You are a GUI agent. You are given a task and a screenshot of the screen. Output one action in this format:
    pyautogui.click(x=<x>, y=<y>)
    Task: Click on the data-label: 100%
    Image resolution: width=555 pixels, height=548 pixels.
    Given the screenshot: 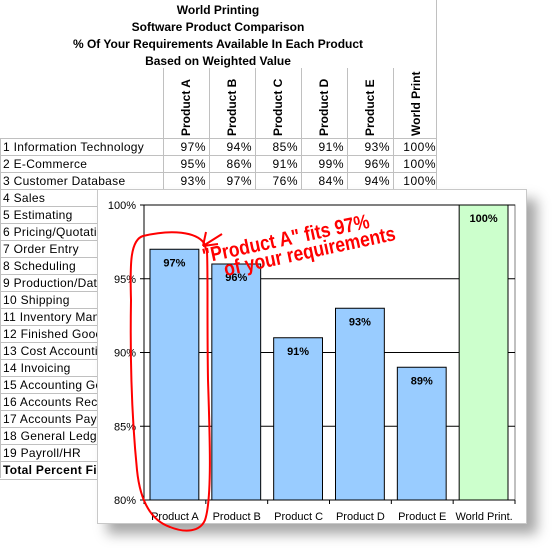 What is the action you would take?
    pyautogui.click(x=484, y=219)
    